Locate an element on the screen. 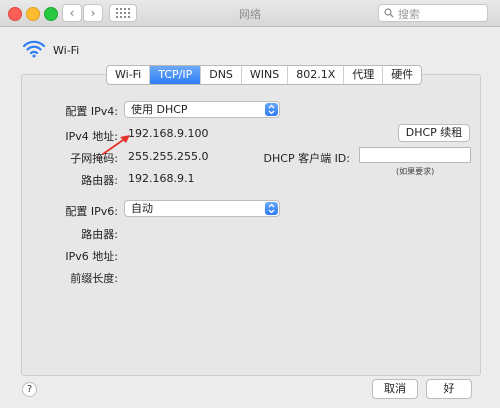 Image resolution: width=500 pixels, height=408 pixels. prefix-length-label: 前缀长度: is located at coordinates (94, 278).